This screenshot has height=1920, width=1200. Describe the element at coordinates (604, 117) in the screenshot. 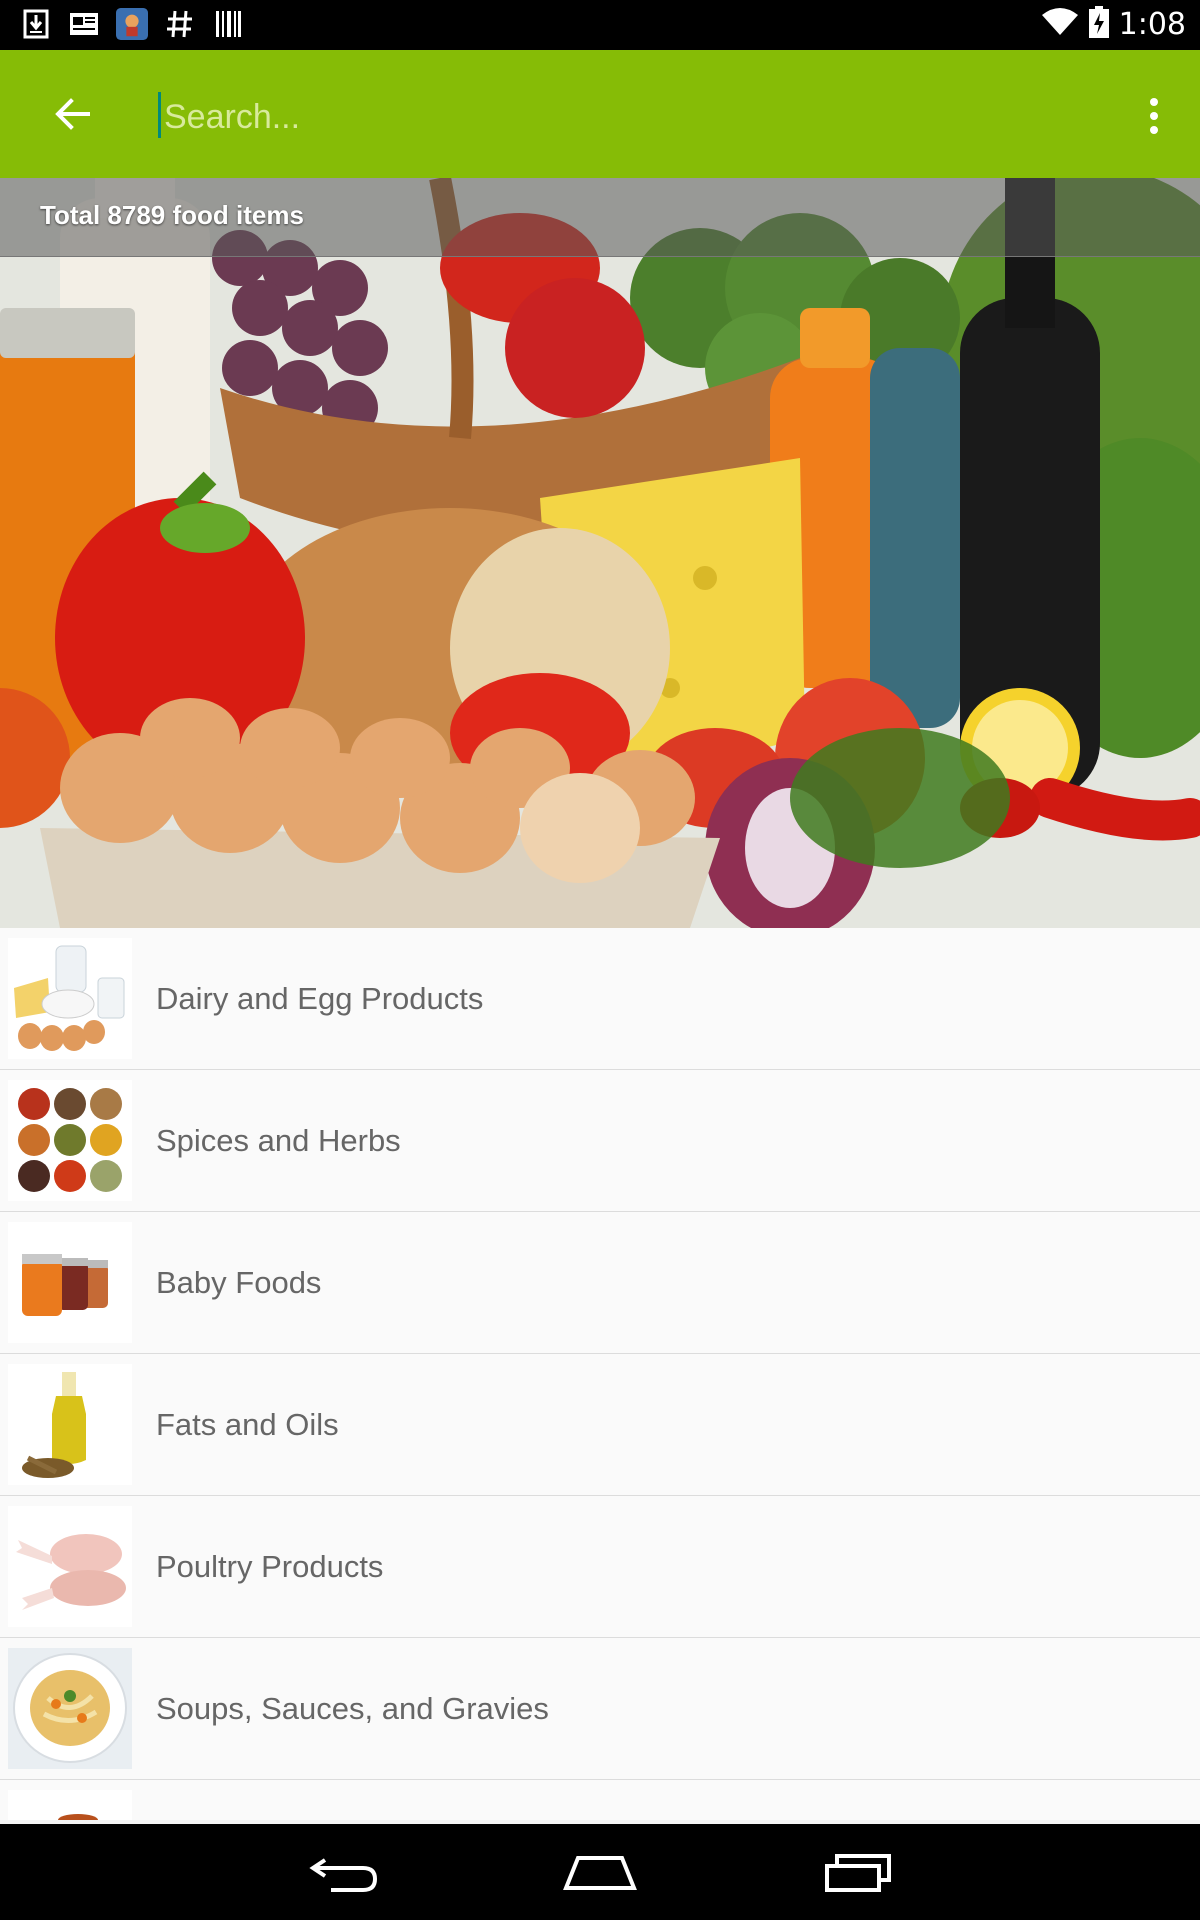

I see `search-input` at that location.